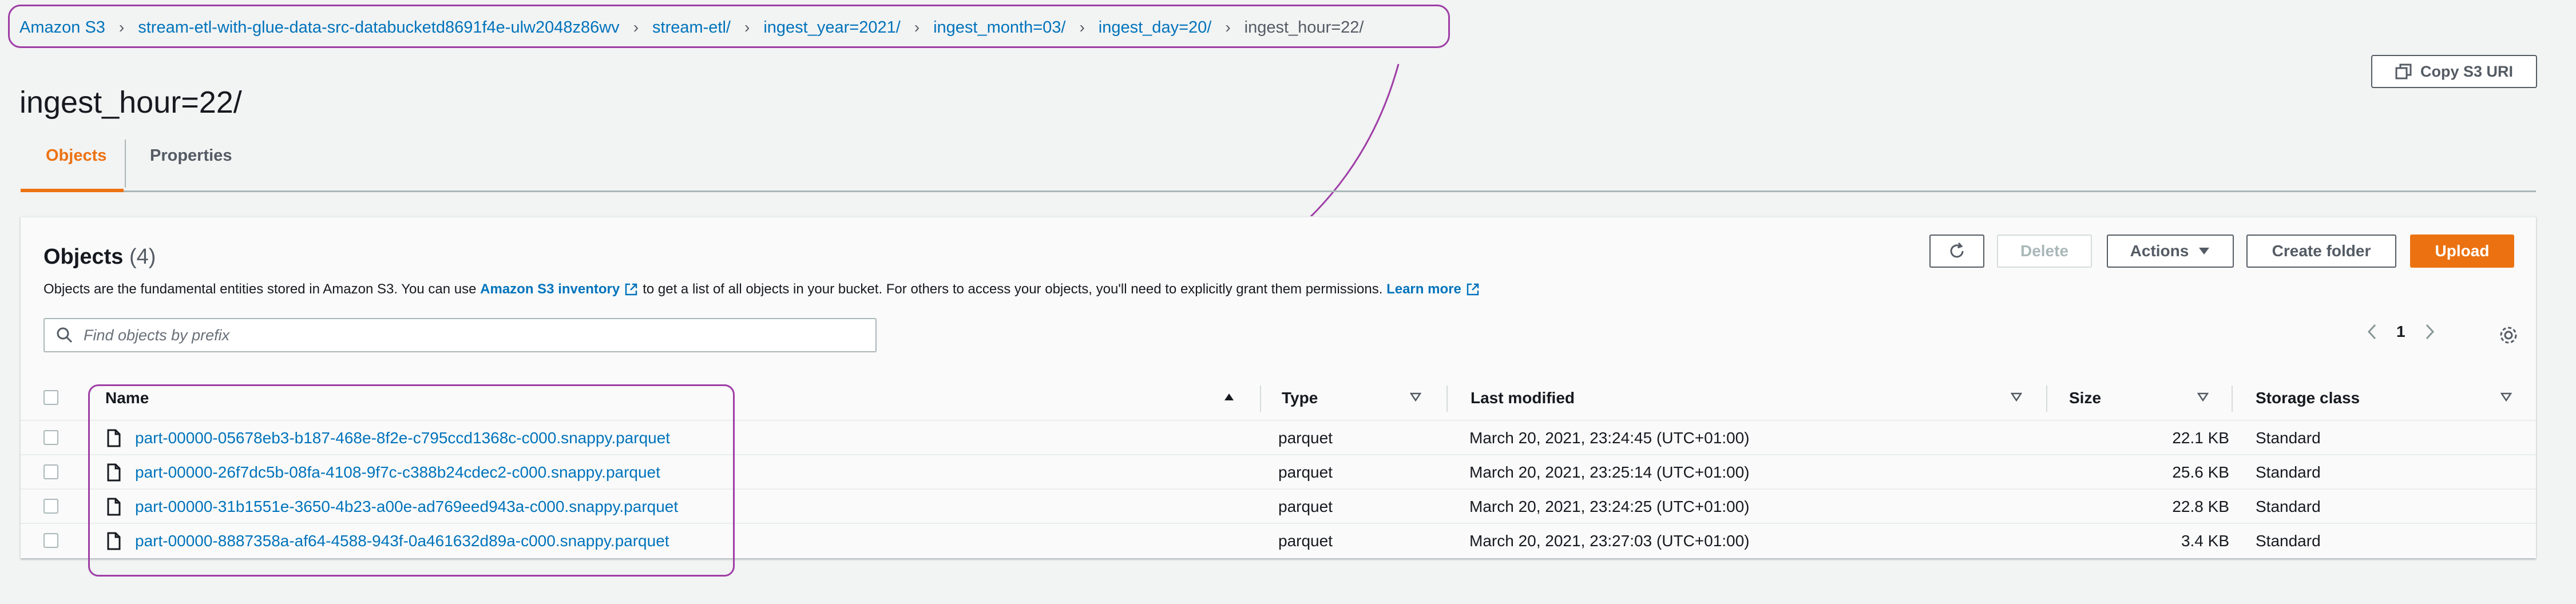 This screenshot has width=2576, height=604. Describe the element at coordinates (1304, 27) in the screenshot. I see `breadcrumb-item-current: ingest_hour=22/` at that location.